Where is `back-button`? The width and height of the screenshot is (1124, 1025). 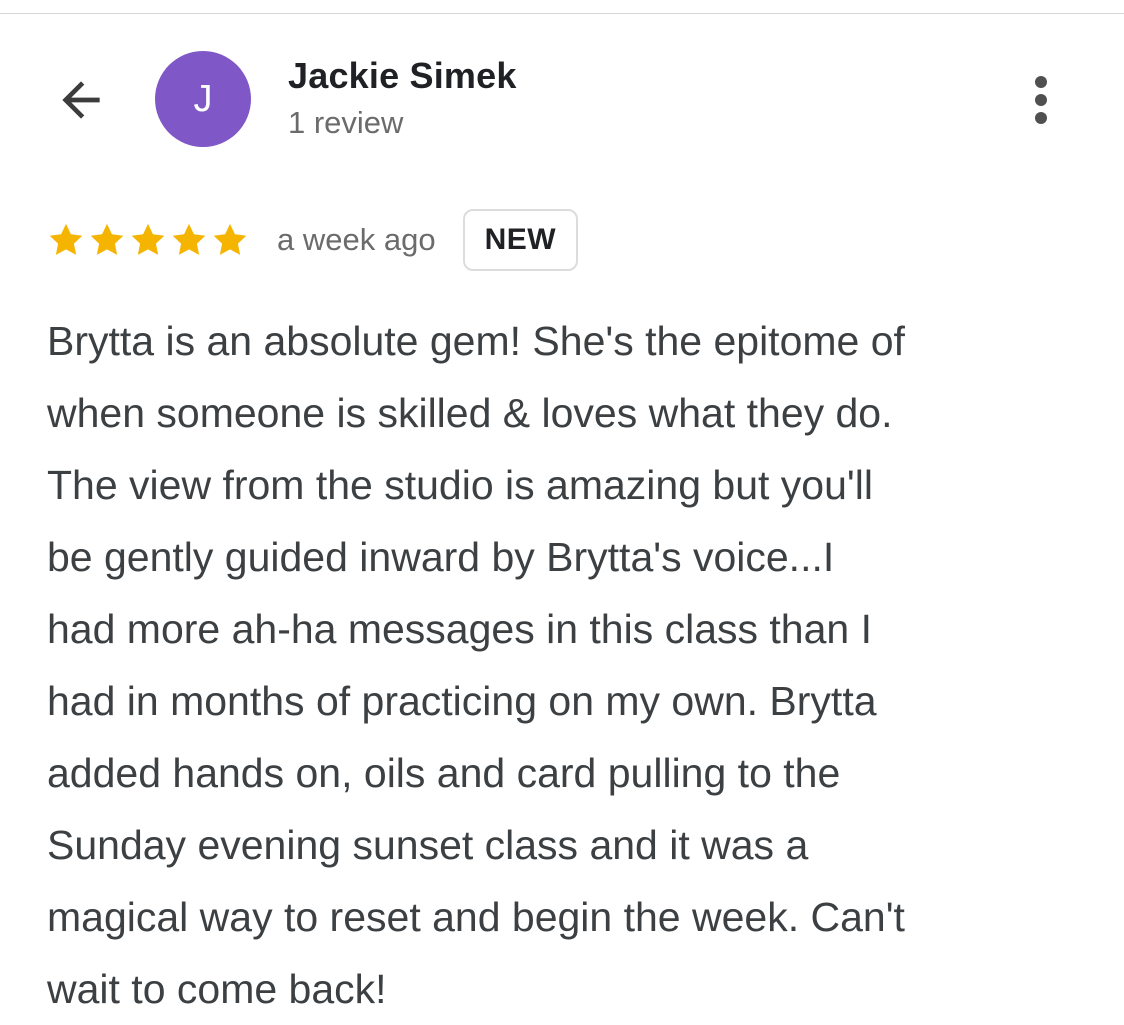 back-button is located at coordinates (81, 100).